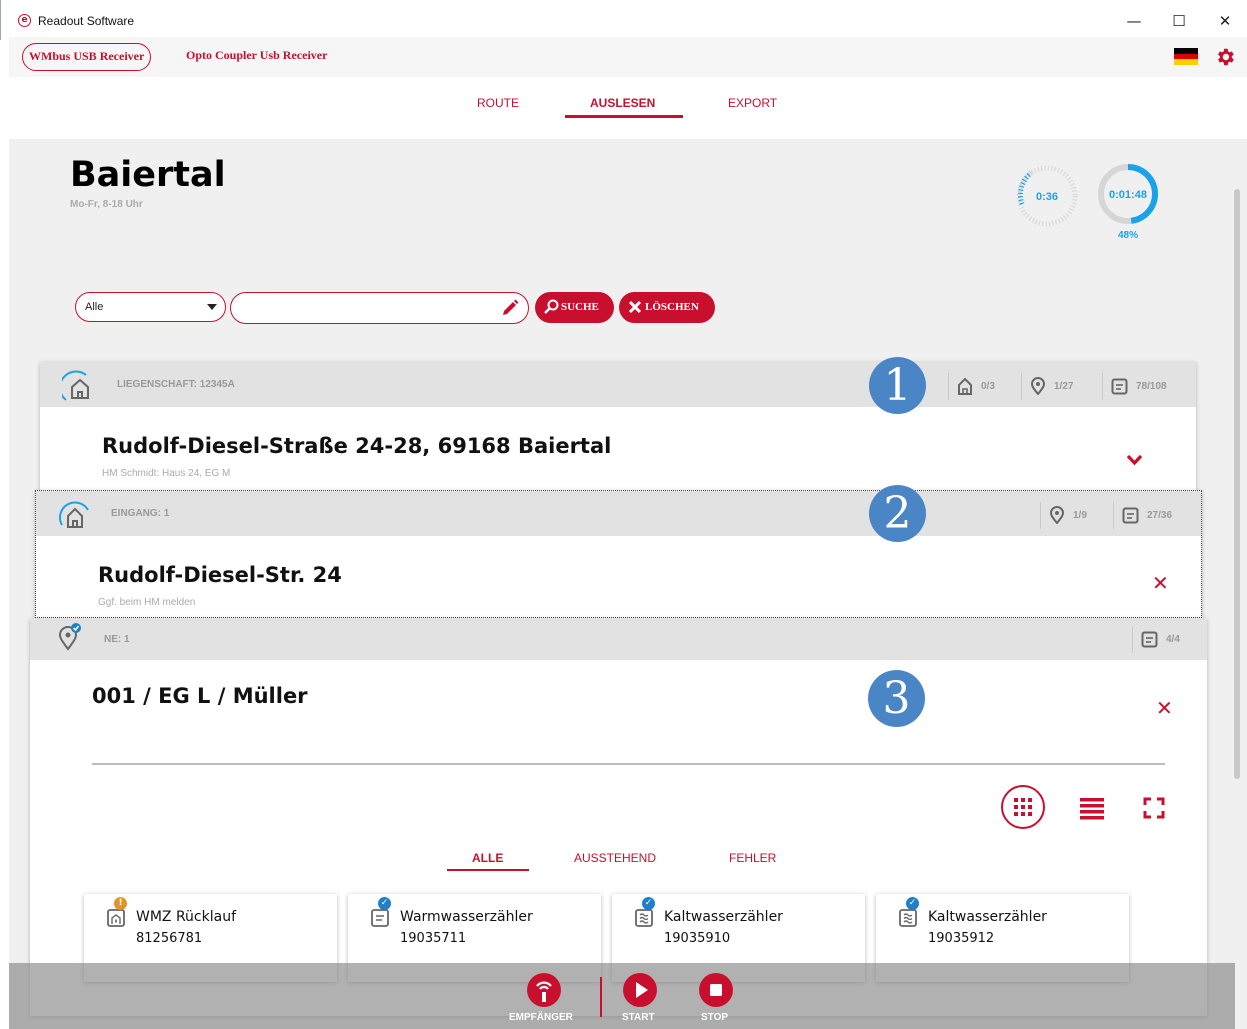 This screenshot has height=1029, width=1247. Describe the element at coordinates (638, 1017) in the screenshot. I see `start-label: START` at that location.